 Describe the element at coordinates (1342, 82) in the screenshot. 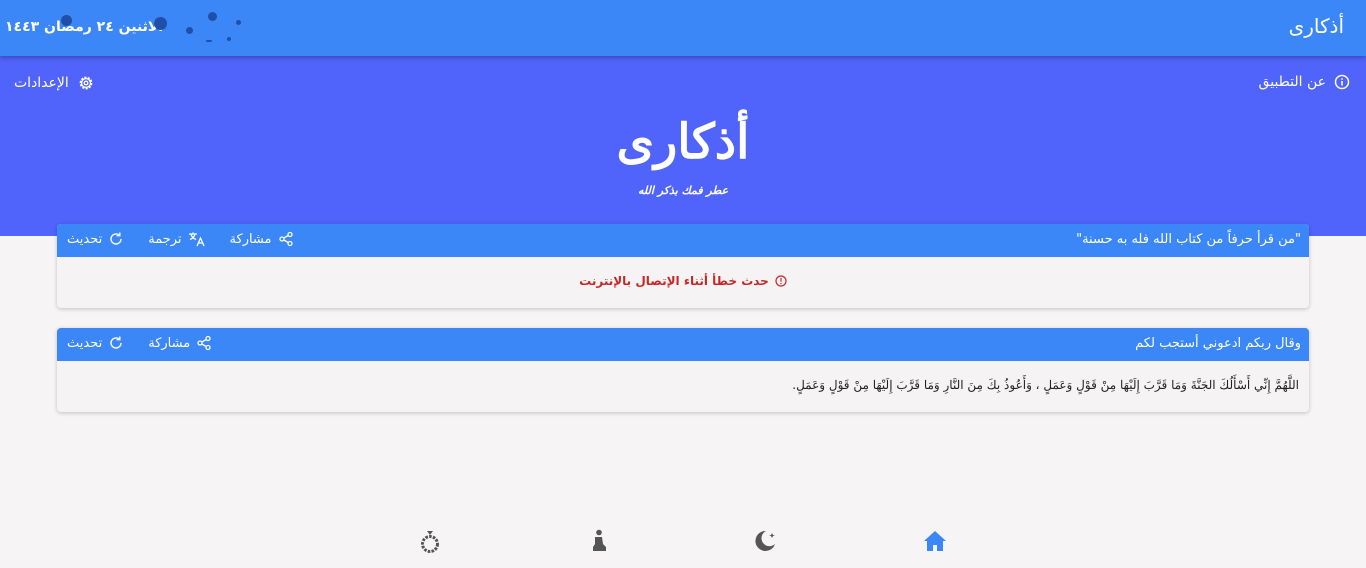

I see `info-icon` at that location.